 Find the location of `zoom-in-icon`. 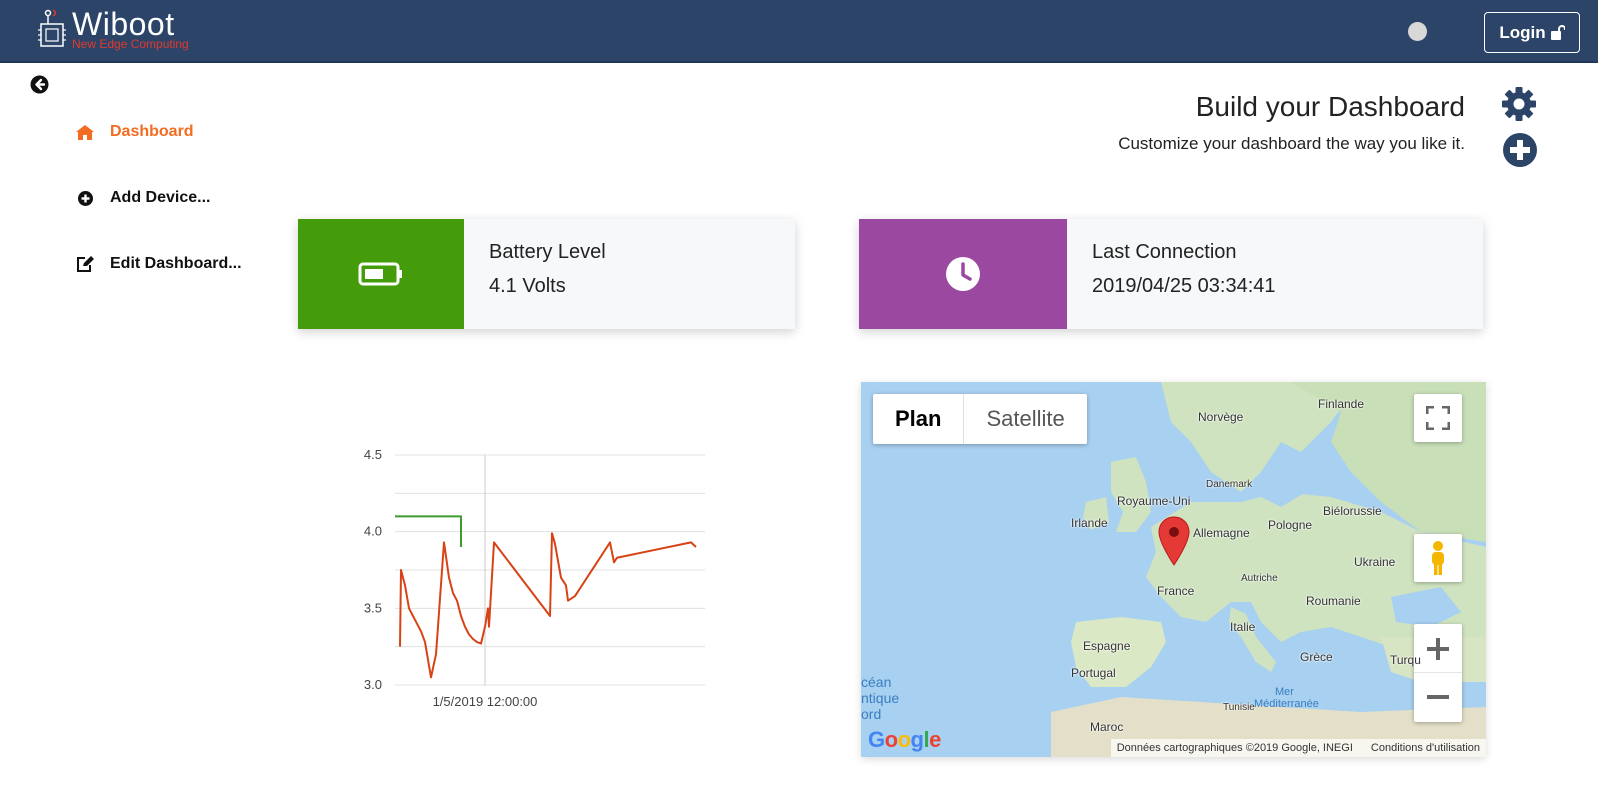

zoom-in-icon is located at coordinates (1438, 649).